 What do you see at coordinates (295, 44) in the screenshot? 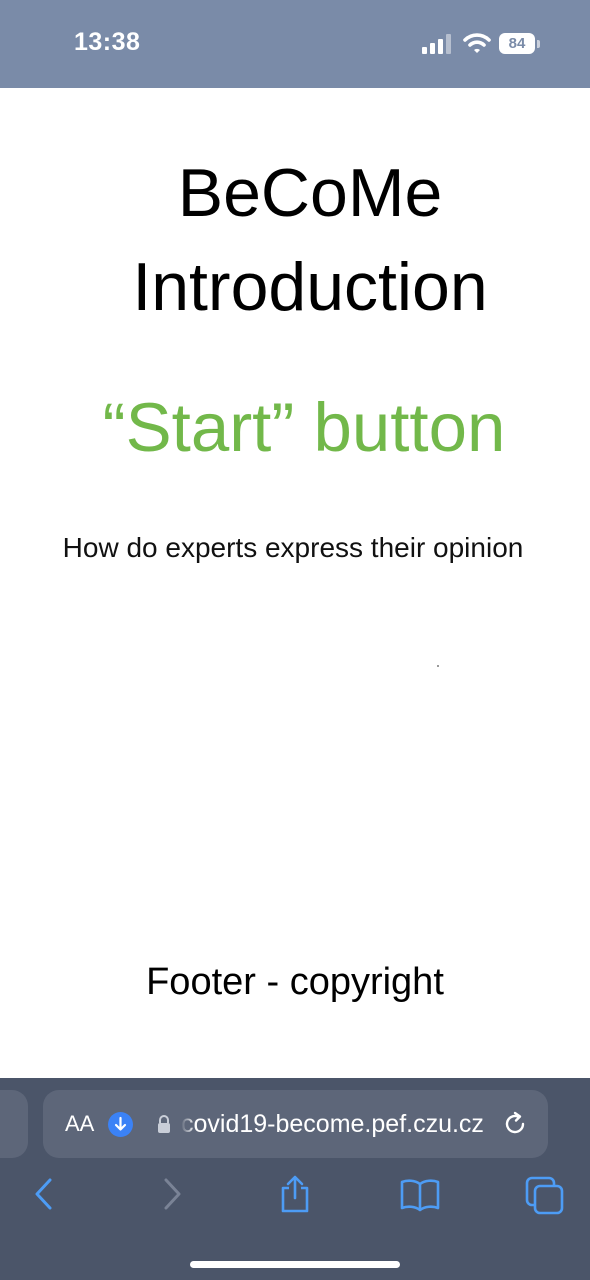
I see `status-bar: 13:38 84` at bounding box center [295, 44].